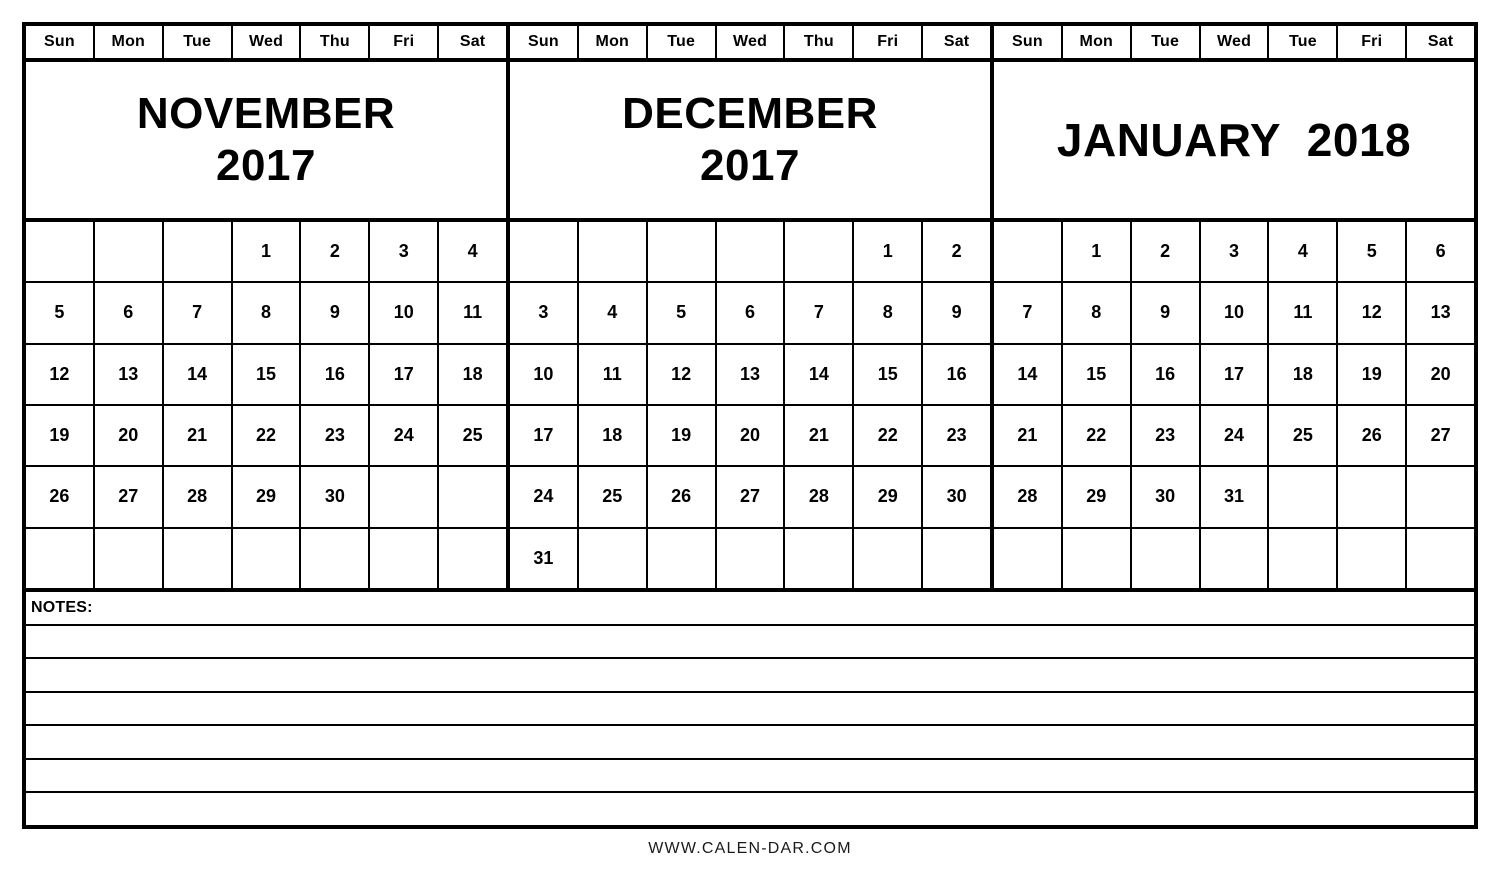 The height and width of the screenshot is (874, 1500). What do you see at coordinates (1373, 313) in the screenshot?
I see `day-cell: 12` at bounding box center [1373, 313].